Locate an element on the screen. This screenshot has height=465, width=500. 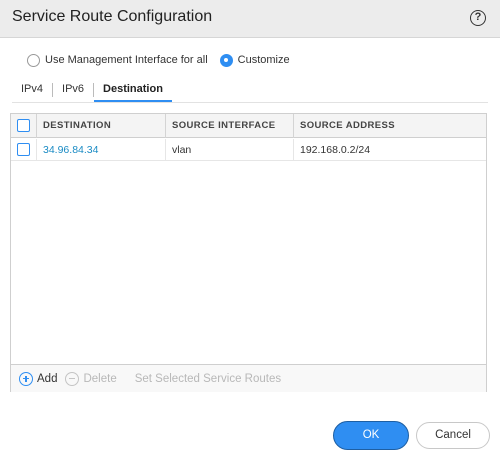
set-selected-service-routes-button: Set Selected Service Routes is located at coordinates (208, 379).